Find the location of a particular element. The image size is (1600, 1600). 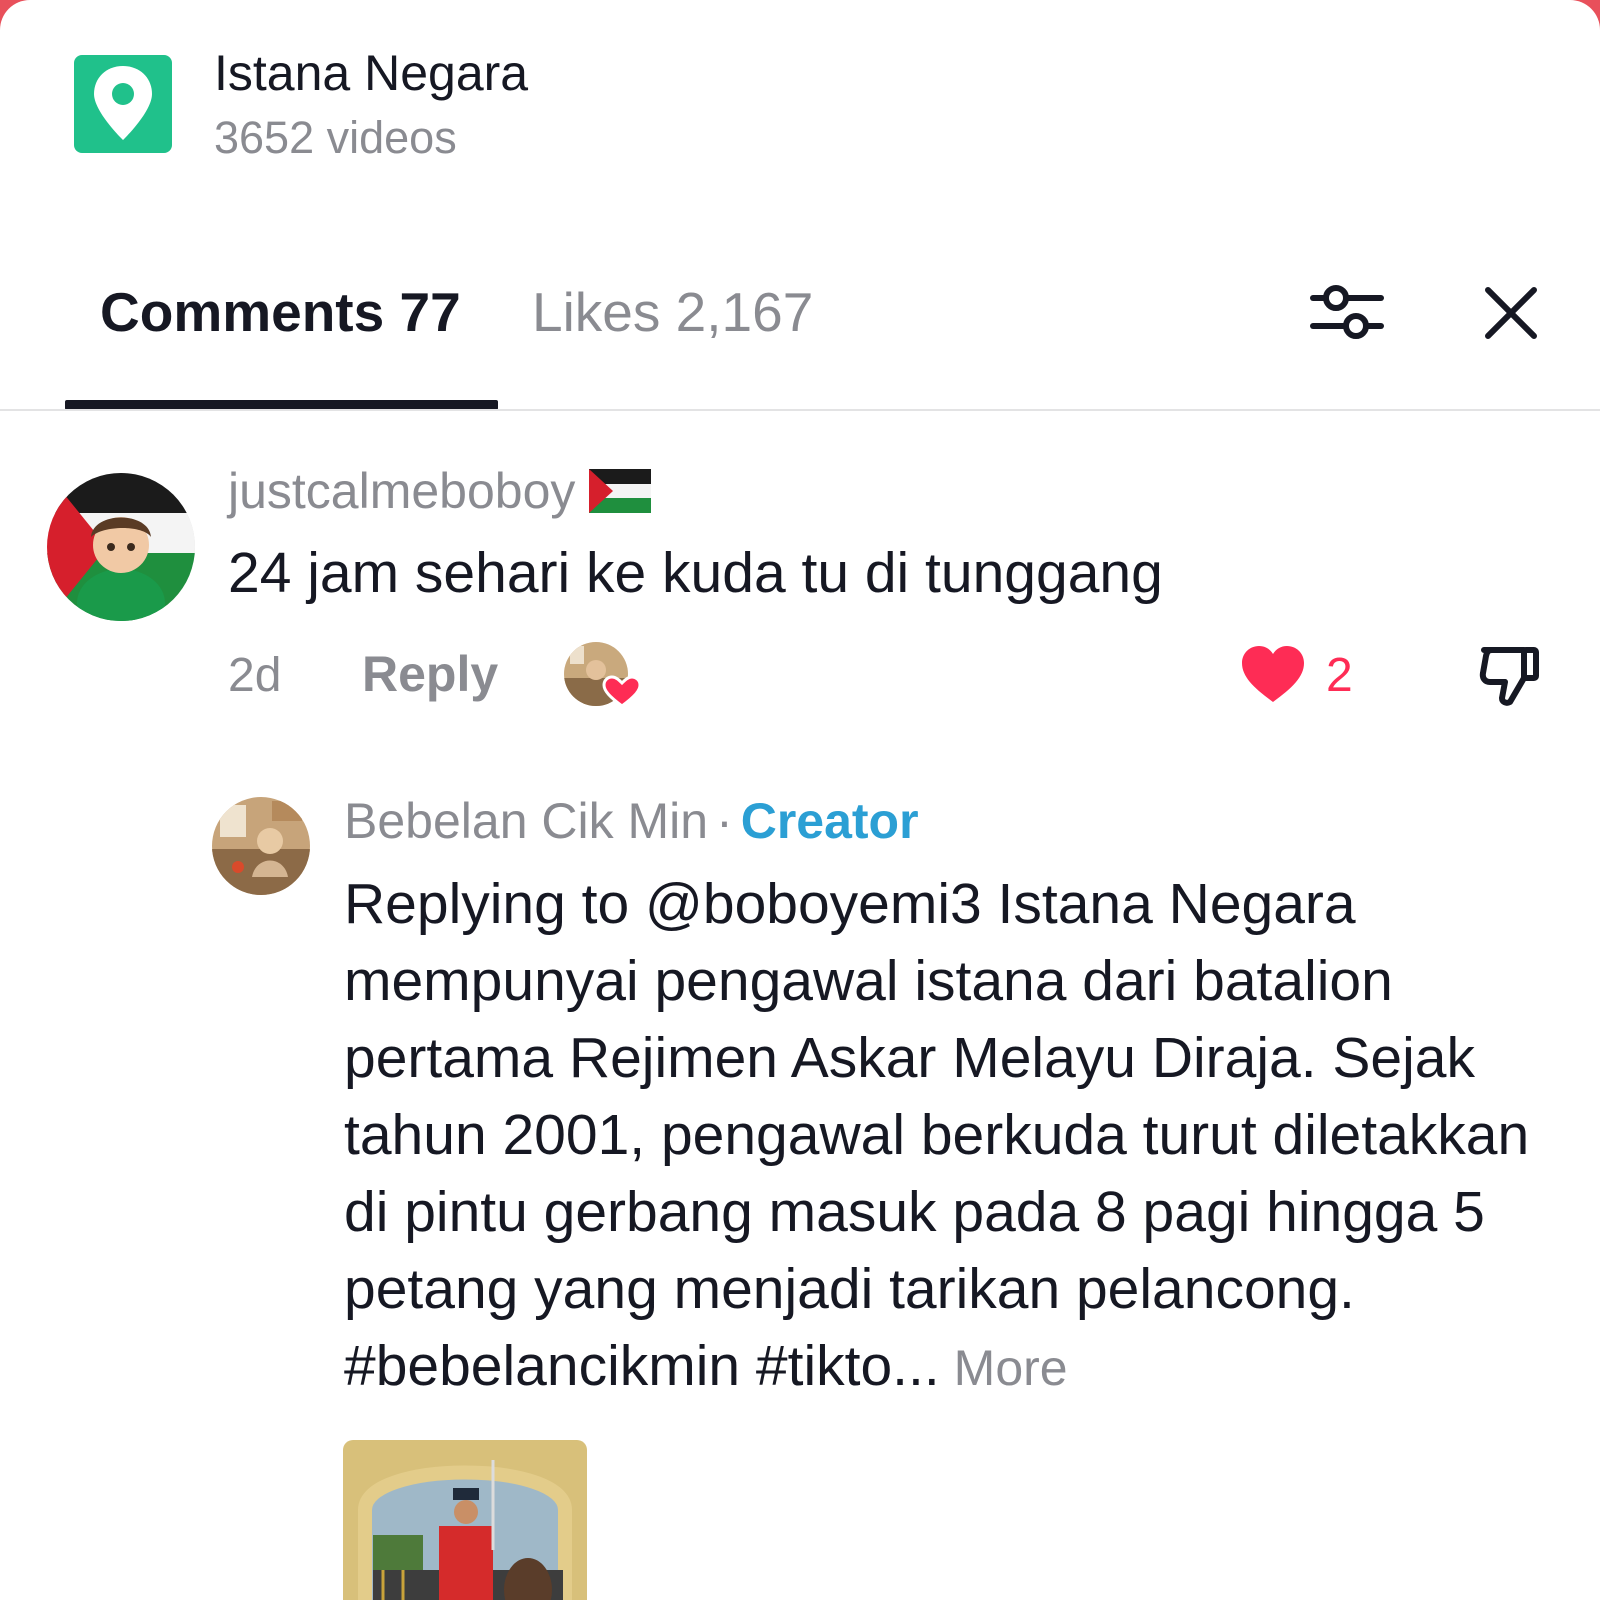

tab-comments: Comments 77 is located at coordinates (280, 312).